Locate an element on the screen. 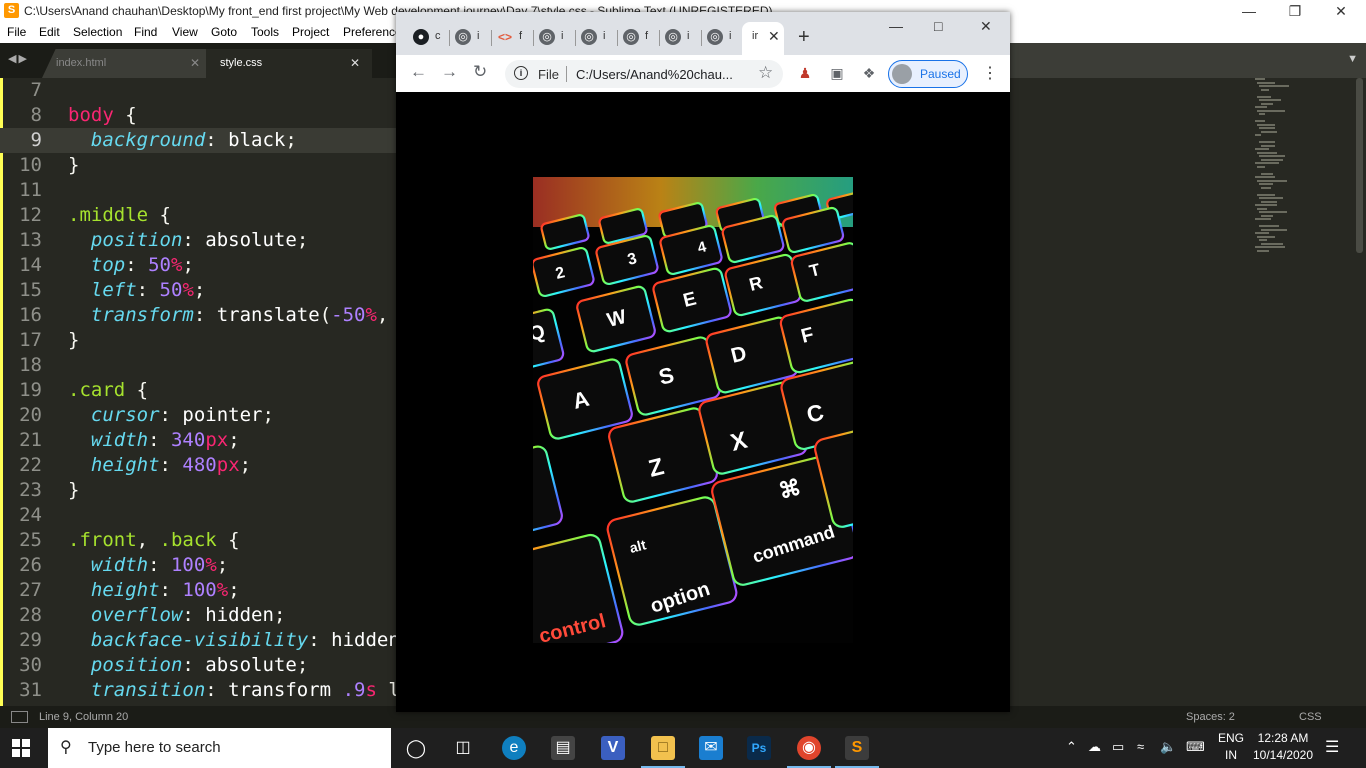  reload-icon: ↻ is located at coordinates (480, 72).